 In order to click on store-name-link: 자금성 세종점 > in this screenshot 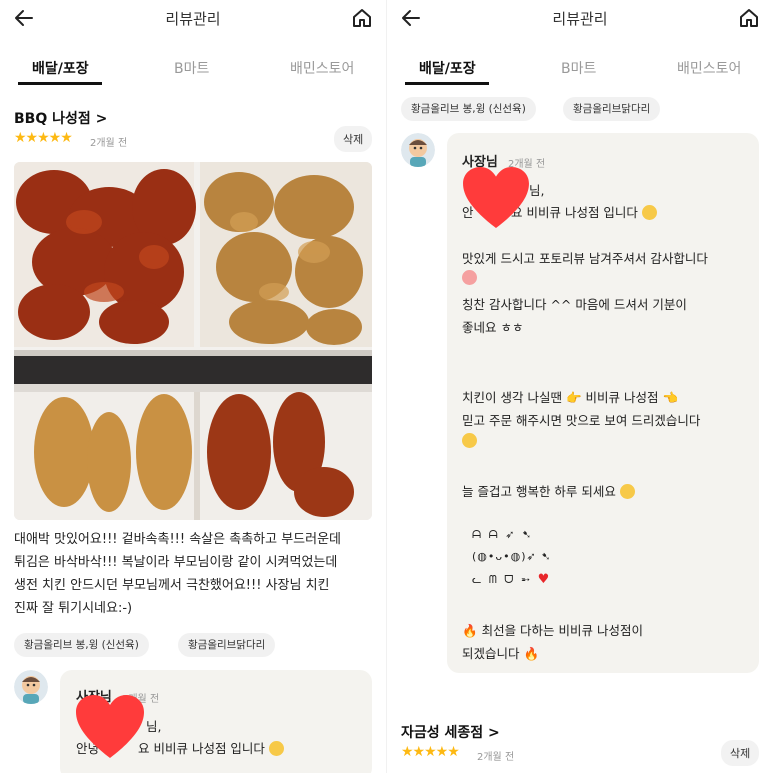, I will do `click(450, 732)`.